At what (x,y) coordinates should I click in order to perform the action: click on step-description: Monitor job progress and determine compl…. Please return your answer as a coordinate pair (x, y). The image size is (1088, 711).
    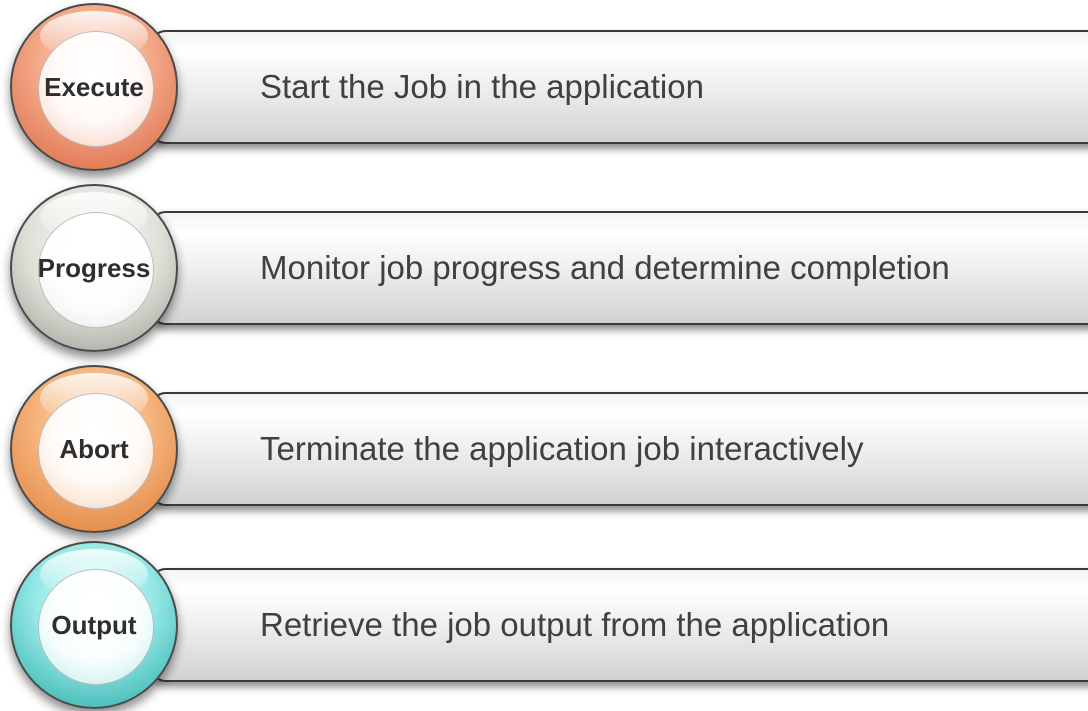
    Looking at the image, I should click on (605, 267).